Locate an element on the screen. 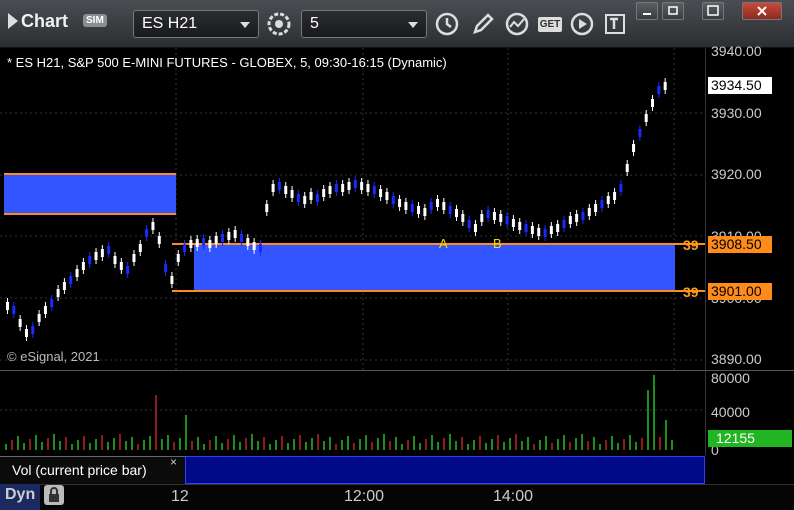 This screenshot has width=794, height=510. toolbar: Chart SIM ES H21 5 GET is located at coordinates (397, 24).